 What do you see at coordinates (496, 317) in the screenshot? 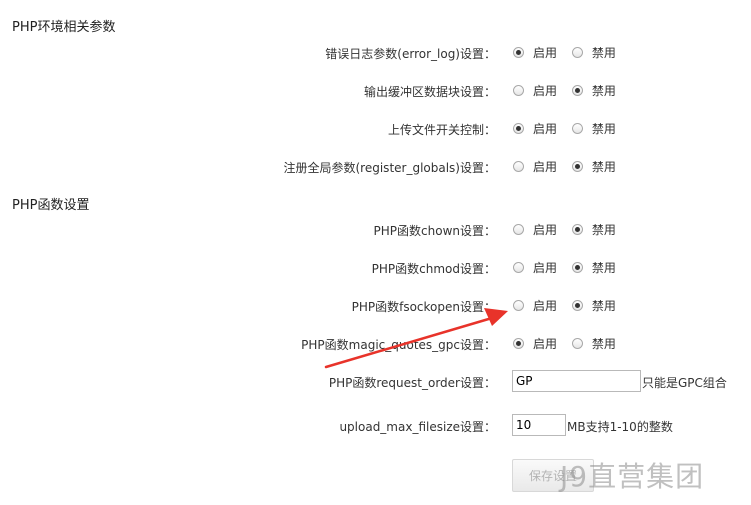
I see `arrow-head` at bounding box center [496, 317].